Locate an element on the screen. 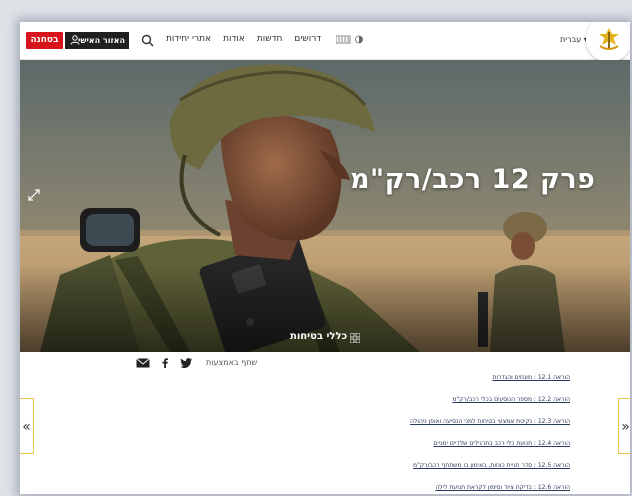  carousel-prev-button: « is located at coordinates (27, 426).